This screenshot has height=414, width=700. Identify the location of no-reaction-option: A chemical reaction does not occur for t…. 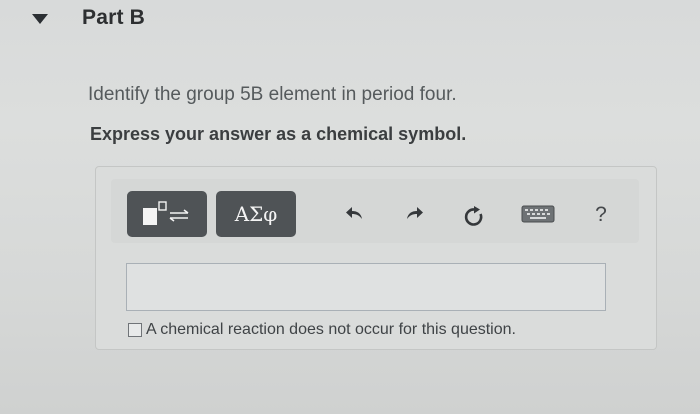
(322, 330).